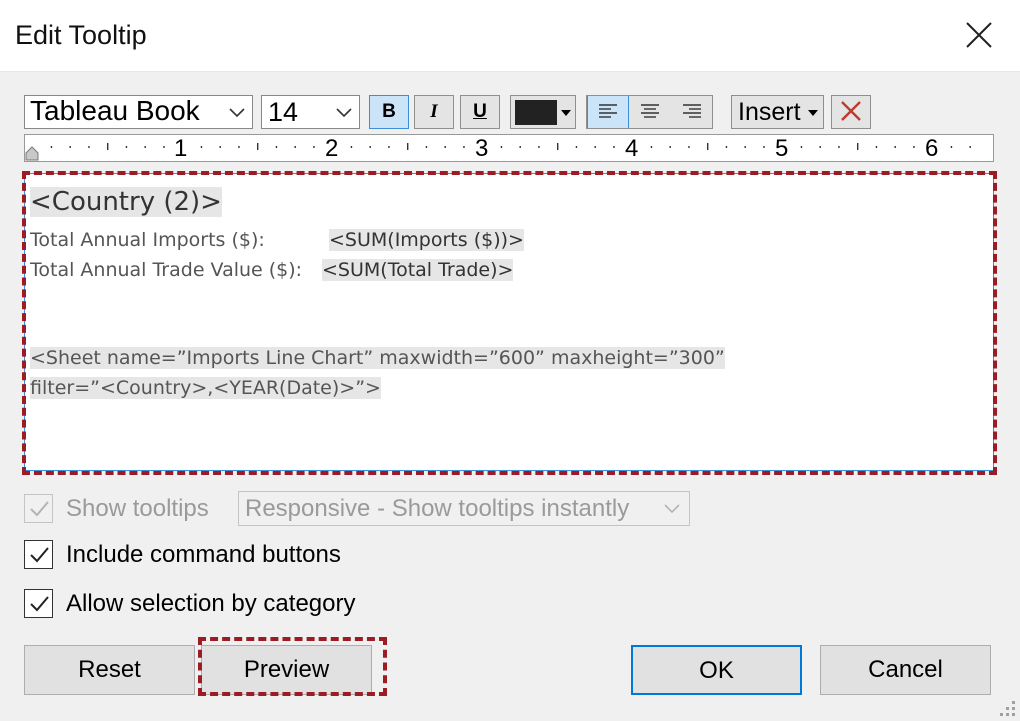 The height and width of the screenshot is (721, 1020). I want to click on ruler-mark: 3, so click(482, 148).